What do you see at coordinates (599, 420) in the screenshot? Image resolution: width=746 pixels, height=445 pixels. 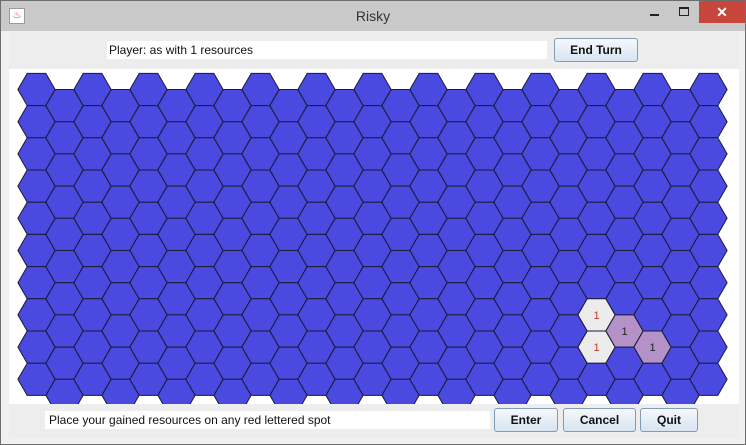 I see `cancel-button: Cancel` at bounding box center [599, 420].